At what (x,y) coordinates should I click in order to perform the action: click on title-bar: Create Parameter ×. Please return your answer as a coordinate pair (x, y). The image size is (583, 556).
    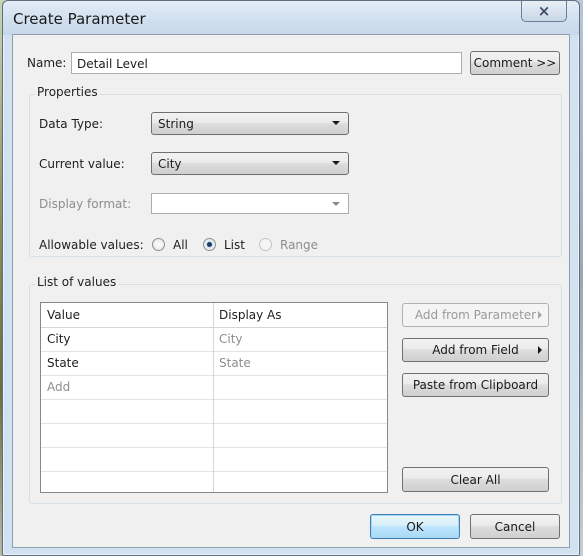
    Looking at the image, I should click on (291, 18).